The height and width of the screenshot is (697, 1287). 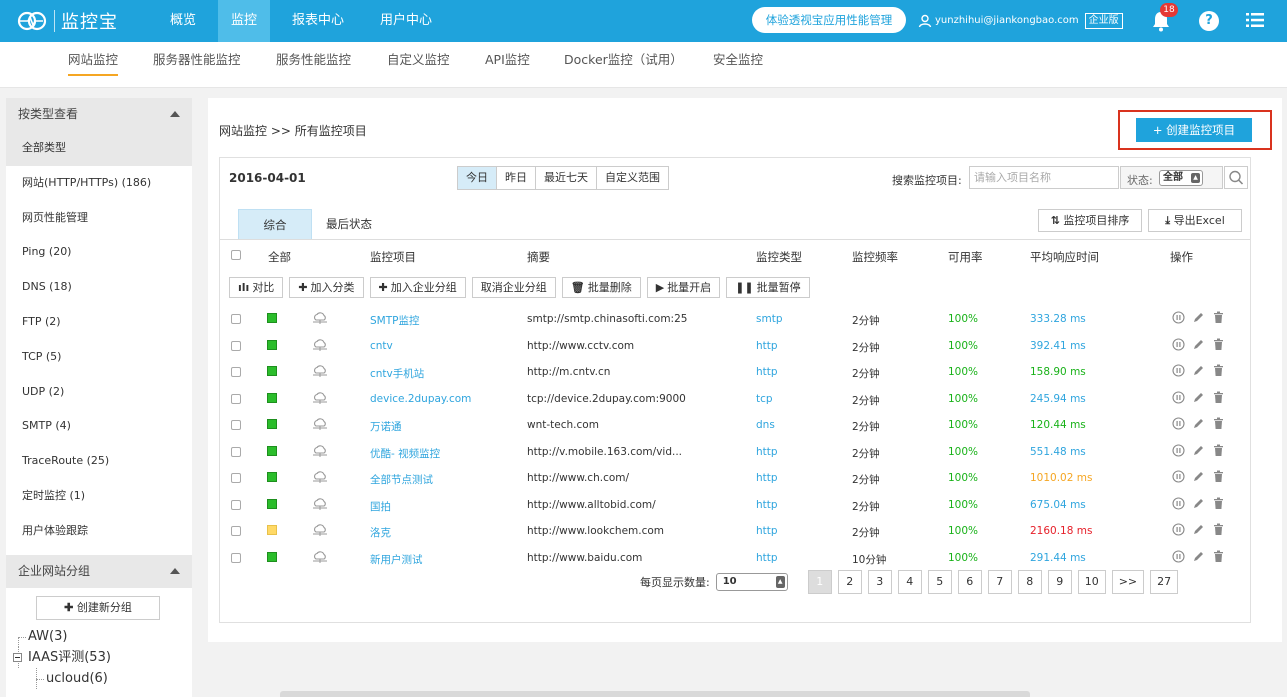 What do you see at coordinates (99, 218) in the screenshot?
I see `sidebar-type-item: 网页性能管理` at bounding box center [99, 218].